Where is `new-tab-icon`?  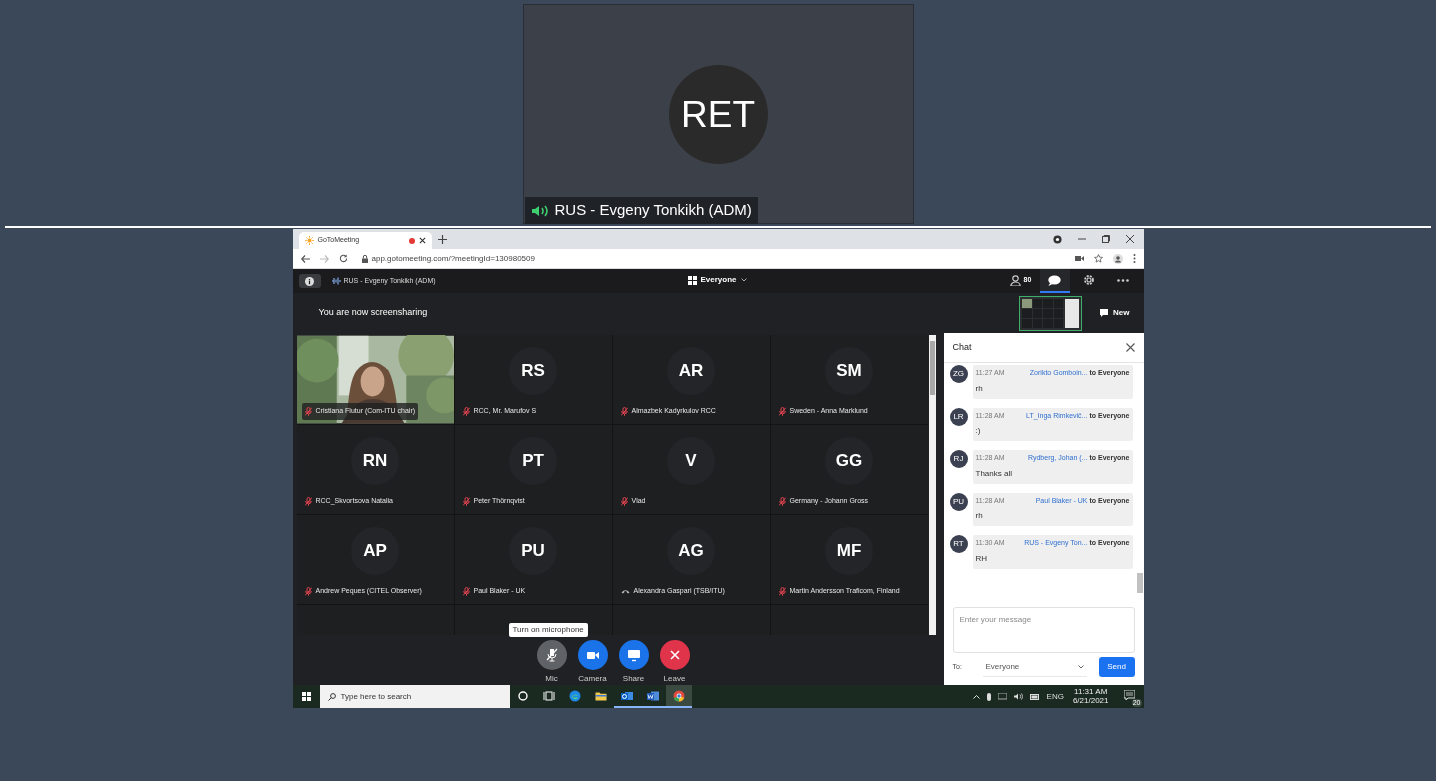 new-tab-icon is located at coordinates (442, 239).